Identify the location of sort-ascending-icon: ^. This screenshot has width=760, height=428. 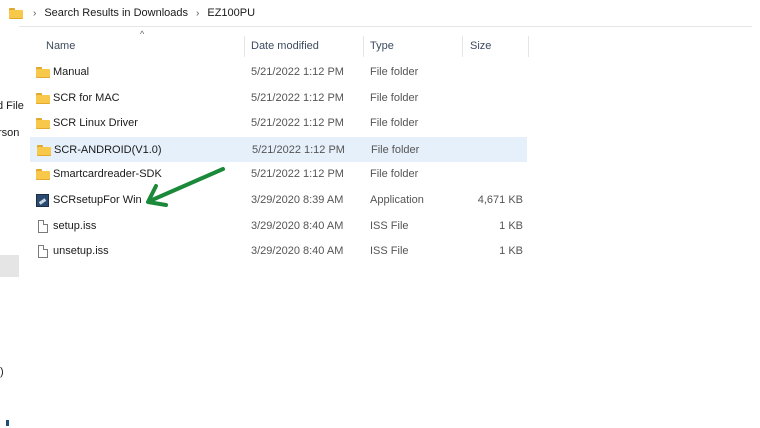
(142, 34).